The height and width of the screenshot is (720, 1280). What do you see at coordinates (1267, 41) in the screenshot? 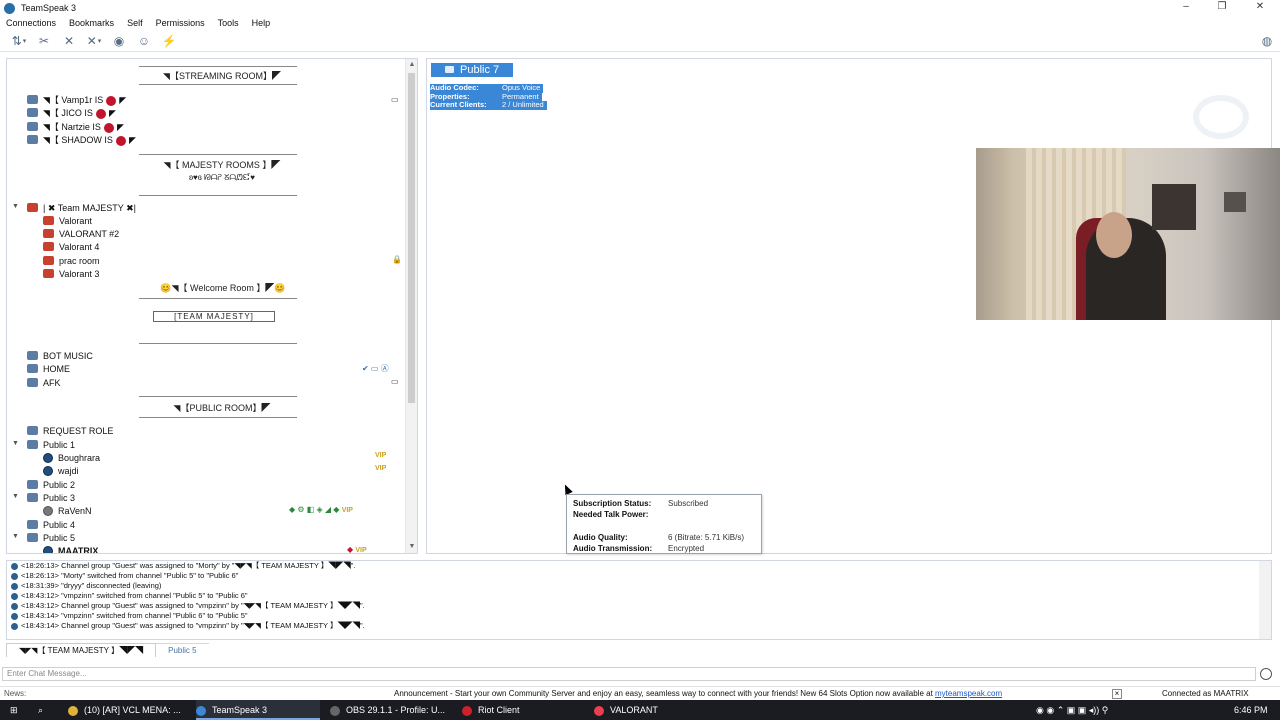
I see `network-icon: ◍` at bounding box center [1267, 41].